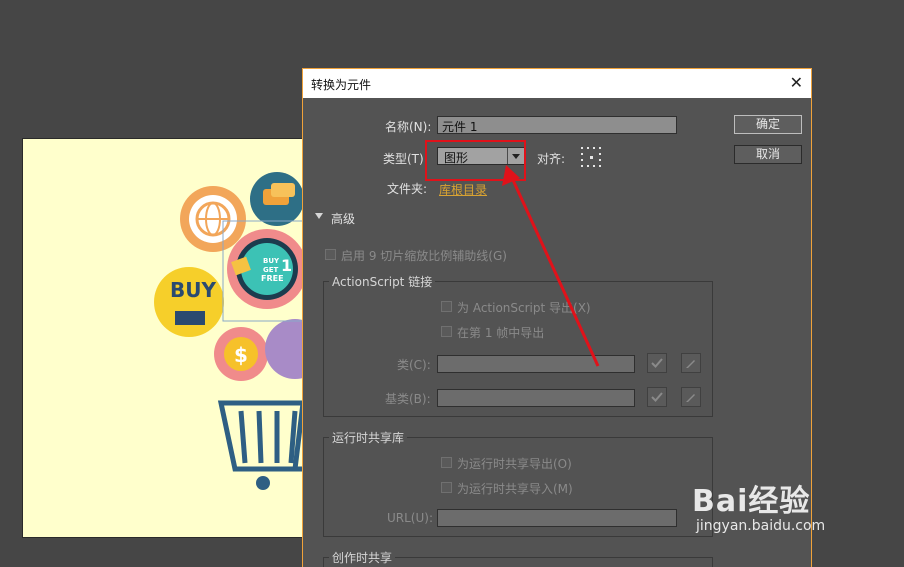 The height and width of the screenshot is (567, 904). I want to click on baidu-watermark: Bai经验 jingyan.baidu.com, so click(777, 510).